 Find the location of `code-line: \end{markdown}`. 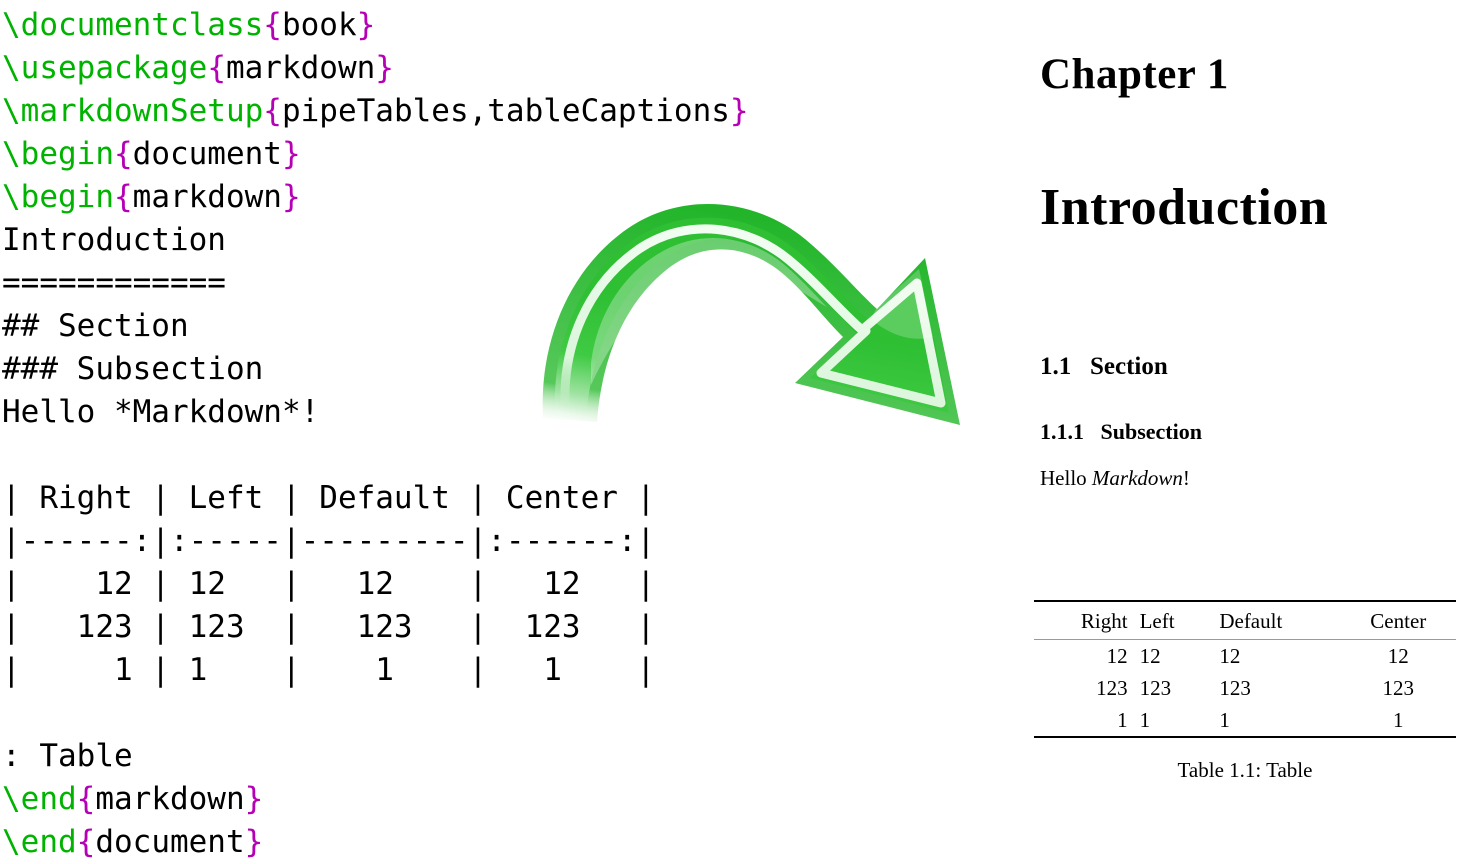

code-line: \end{markdown} is located at coordinates (132, 799).